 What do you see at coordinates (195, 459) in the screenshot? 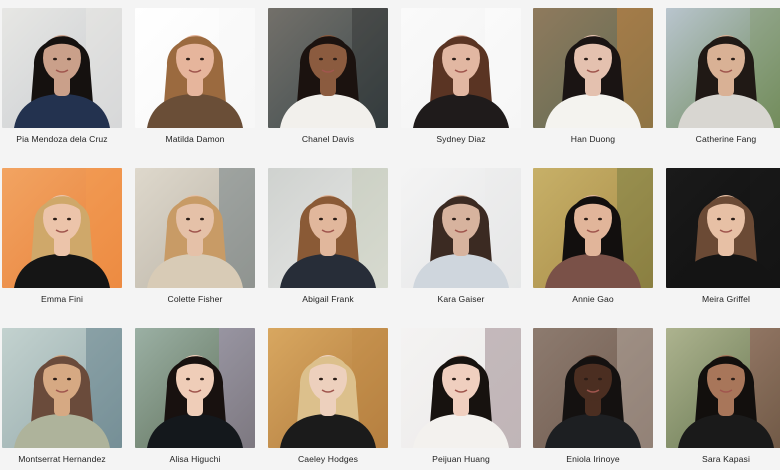
I see `person-name: Alisa Higuchi` at bounding box center [195, 459].